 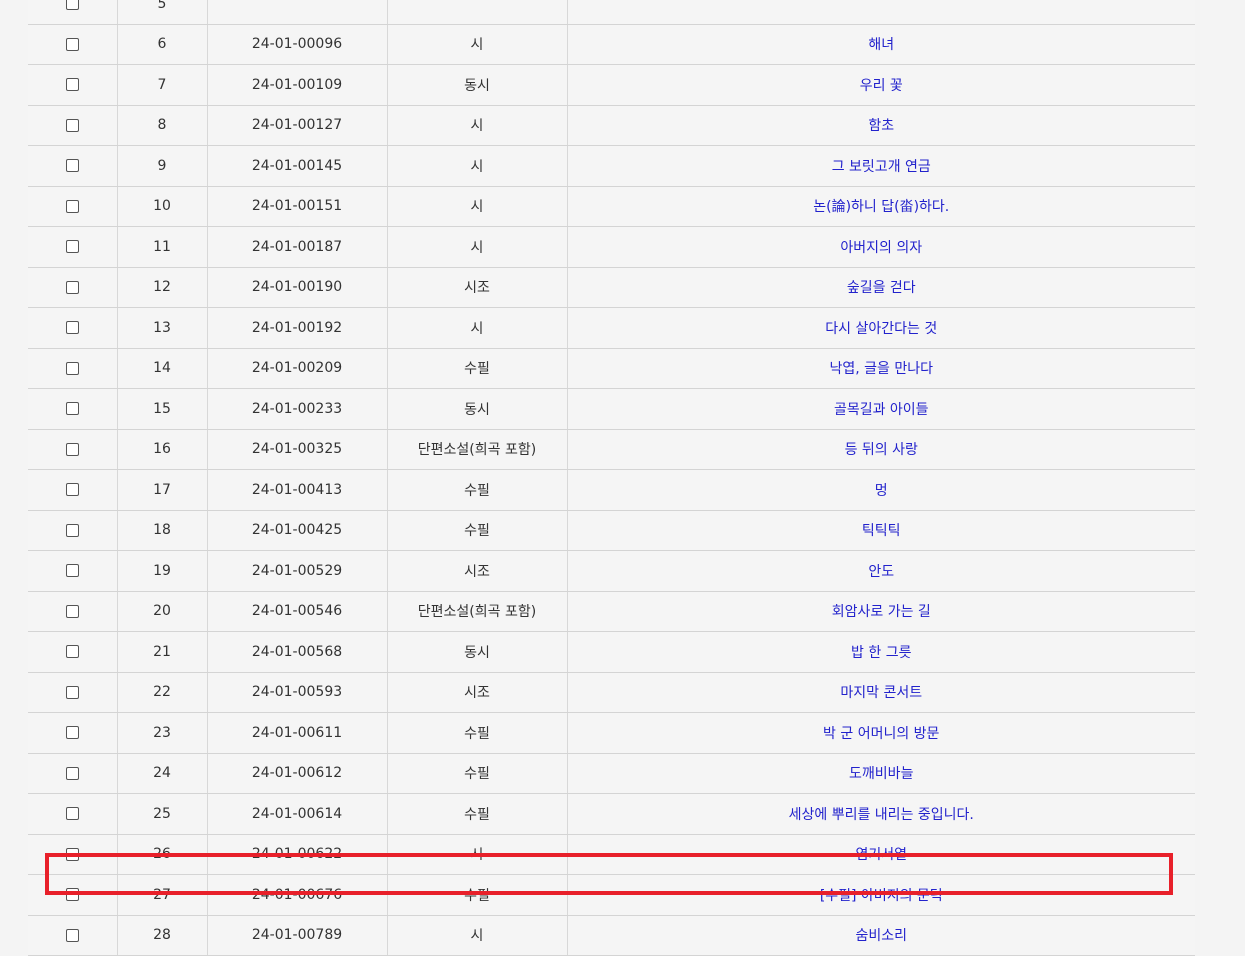 I want to click on title-link: 안도, so click(x=881, y=572).